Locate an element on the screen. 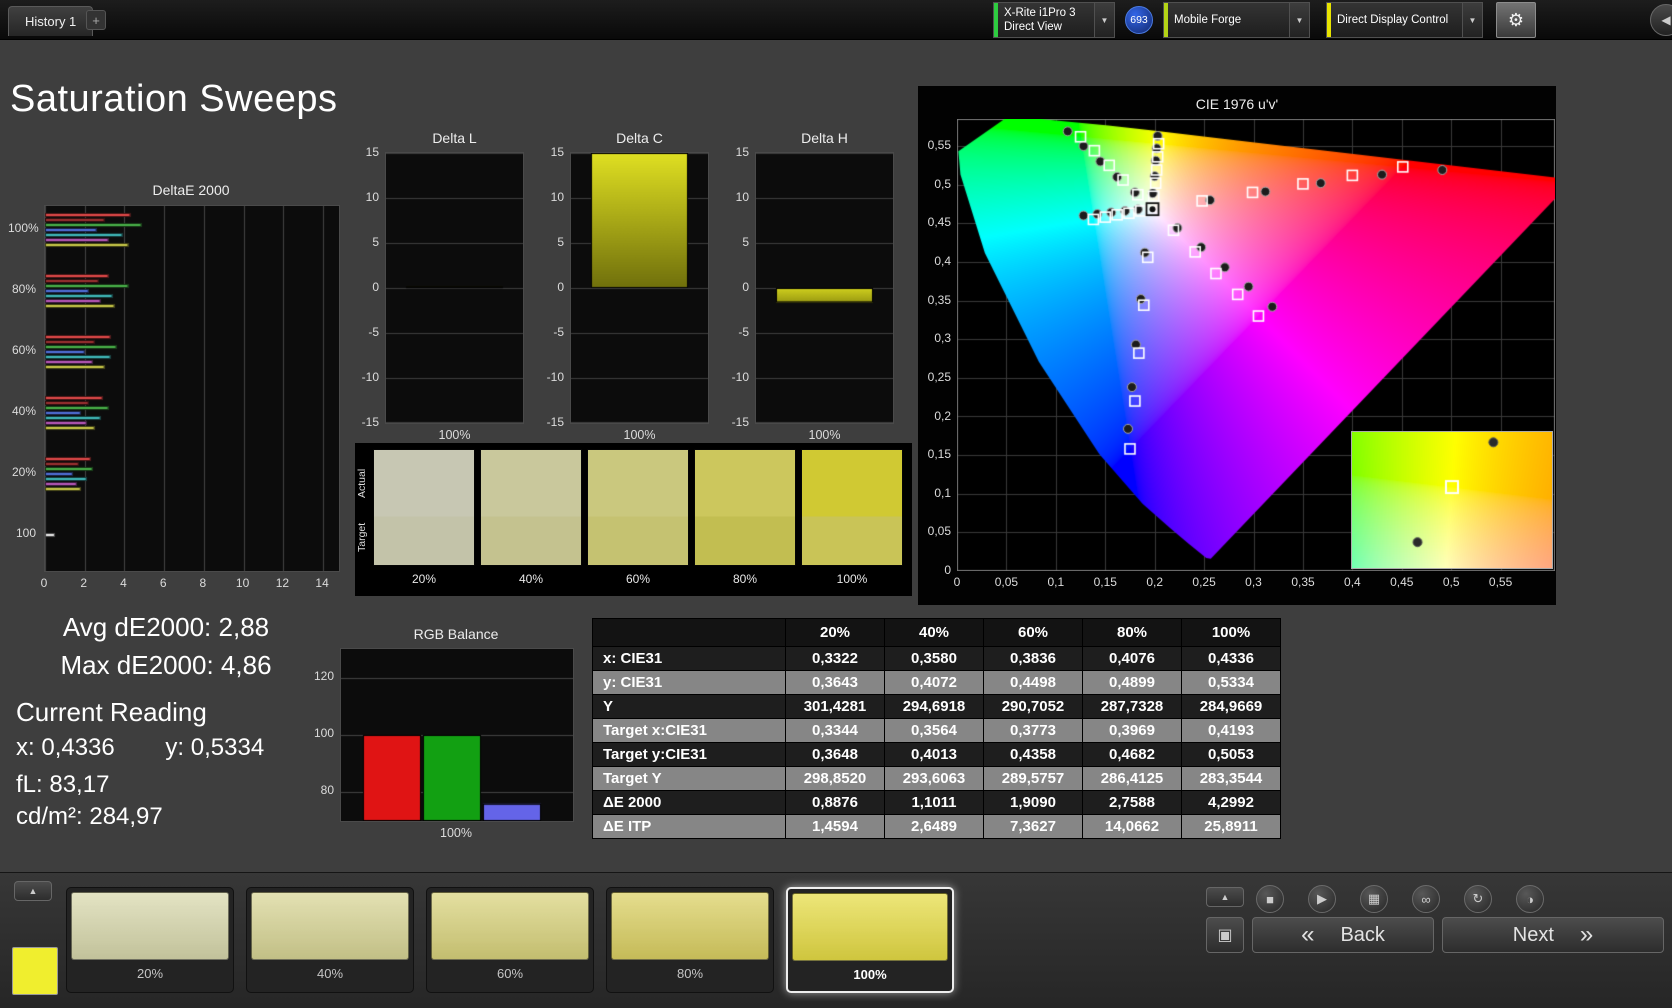 This screenshot has height=1008, width=1672. table-cell: 287,7328 is located at coordinates (1132, 706).